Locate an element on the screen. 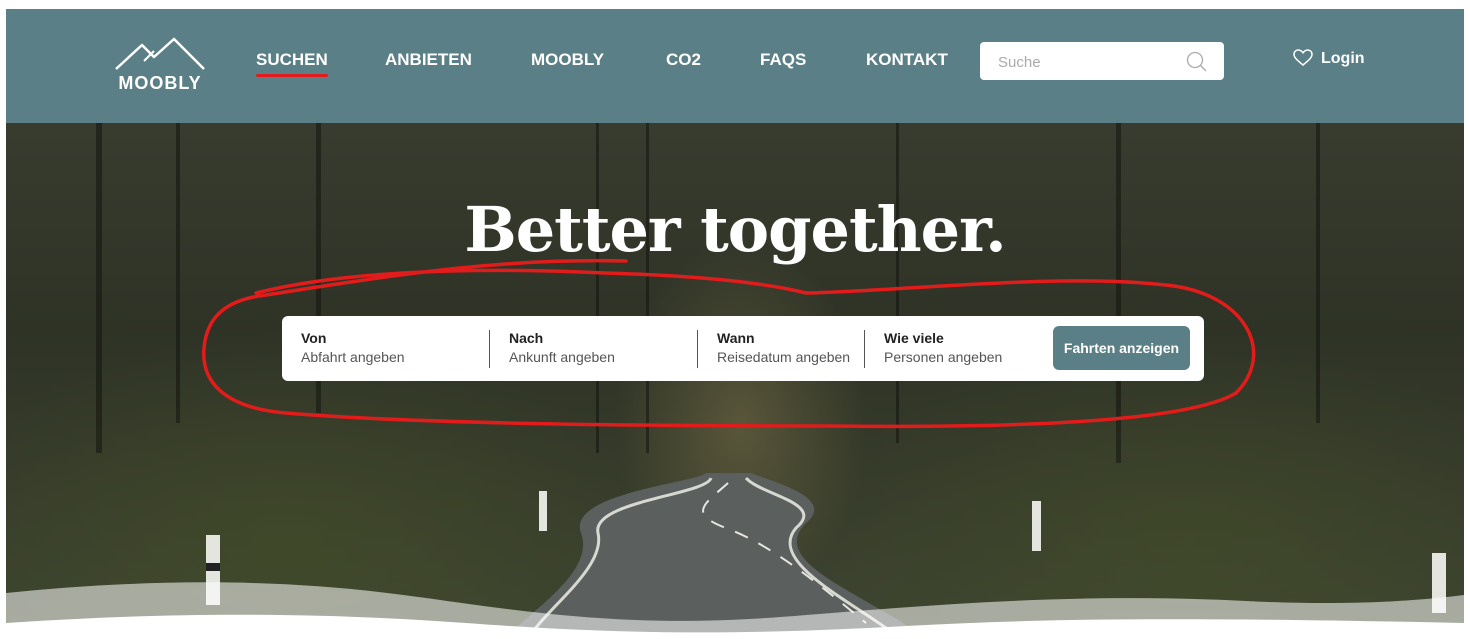 This screenshot has height=639, width=1470. search-icon is located at coordinates (1197, 62).